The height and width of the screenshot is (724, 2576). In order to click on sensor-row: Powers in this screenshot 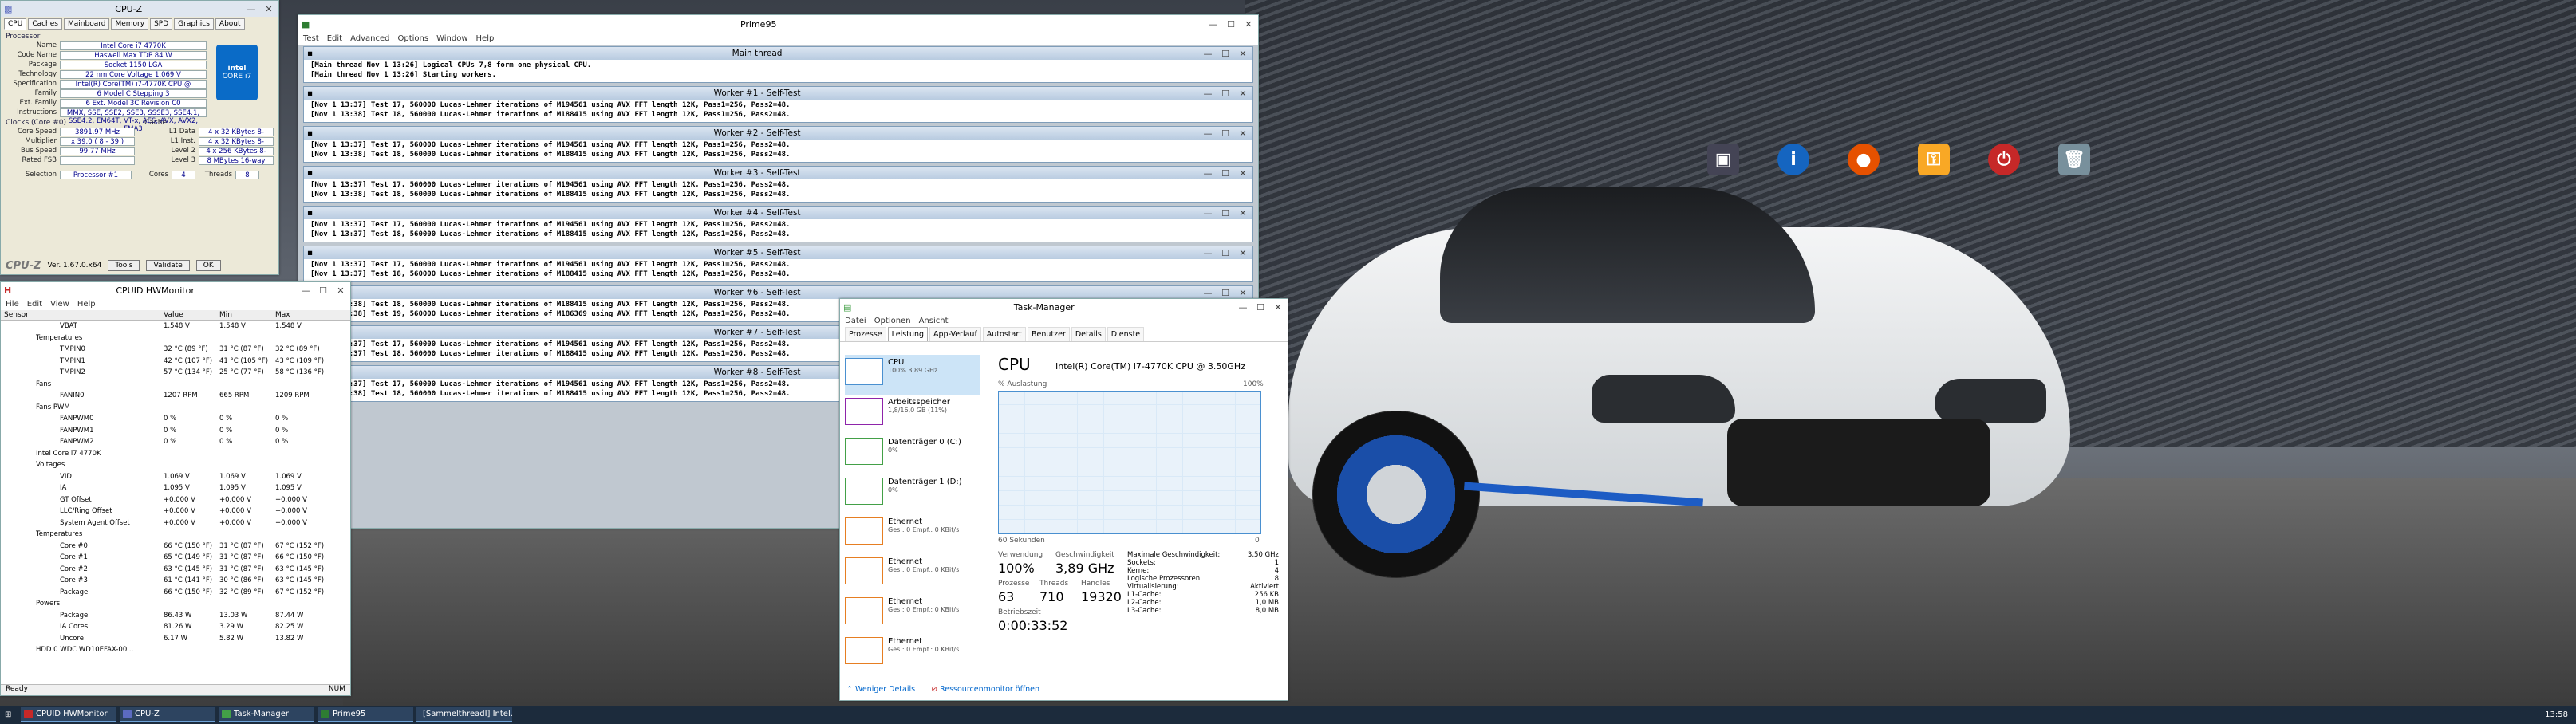, I will do `click(176, 604)`.